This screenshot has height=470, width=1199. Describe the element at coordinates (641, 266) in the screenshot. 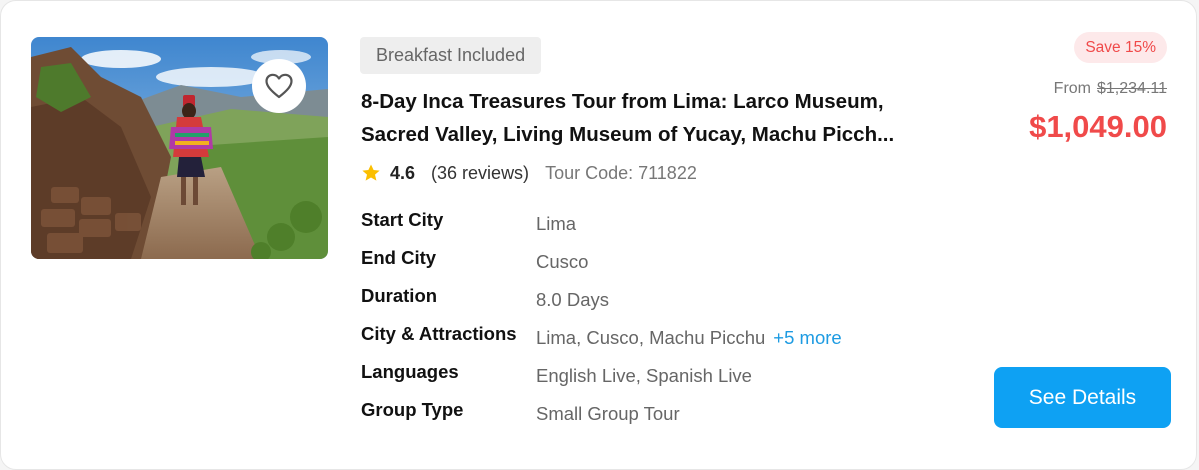

I see `detail-row-end-city: End City Cusco` at that location.